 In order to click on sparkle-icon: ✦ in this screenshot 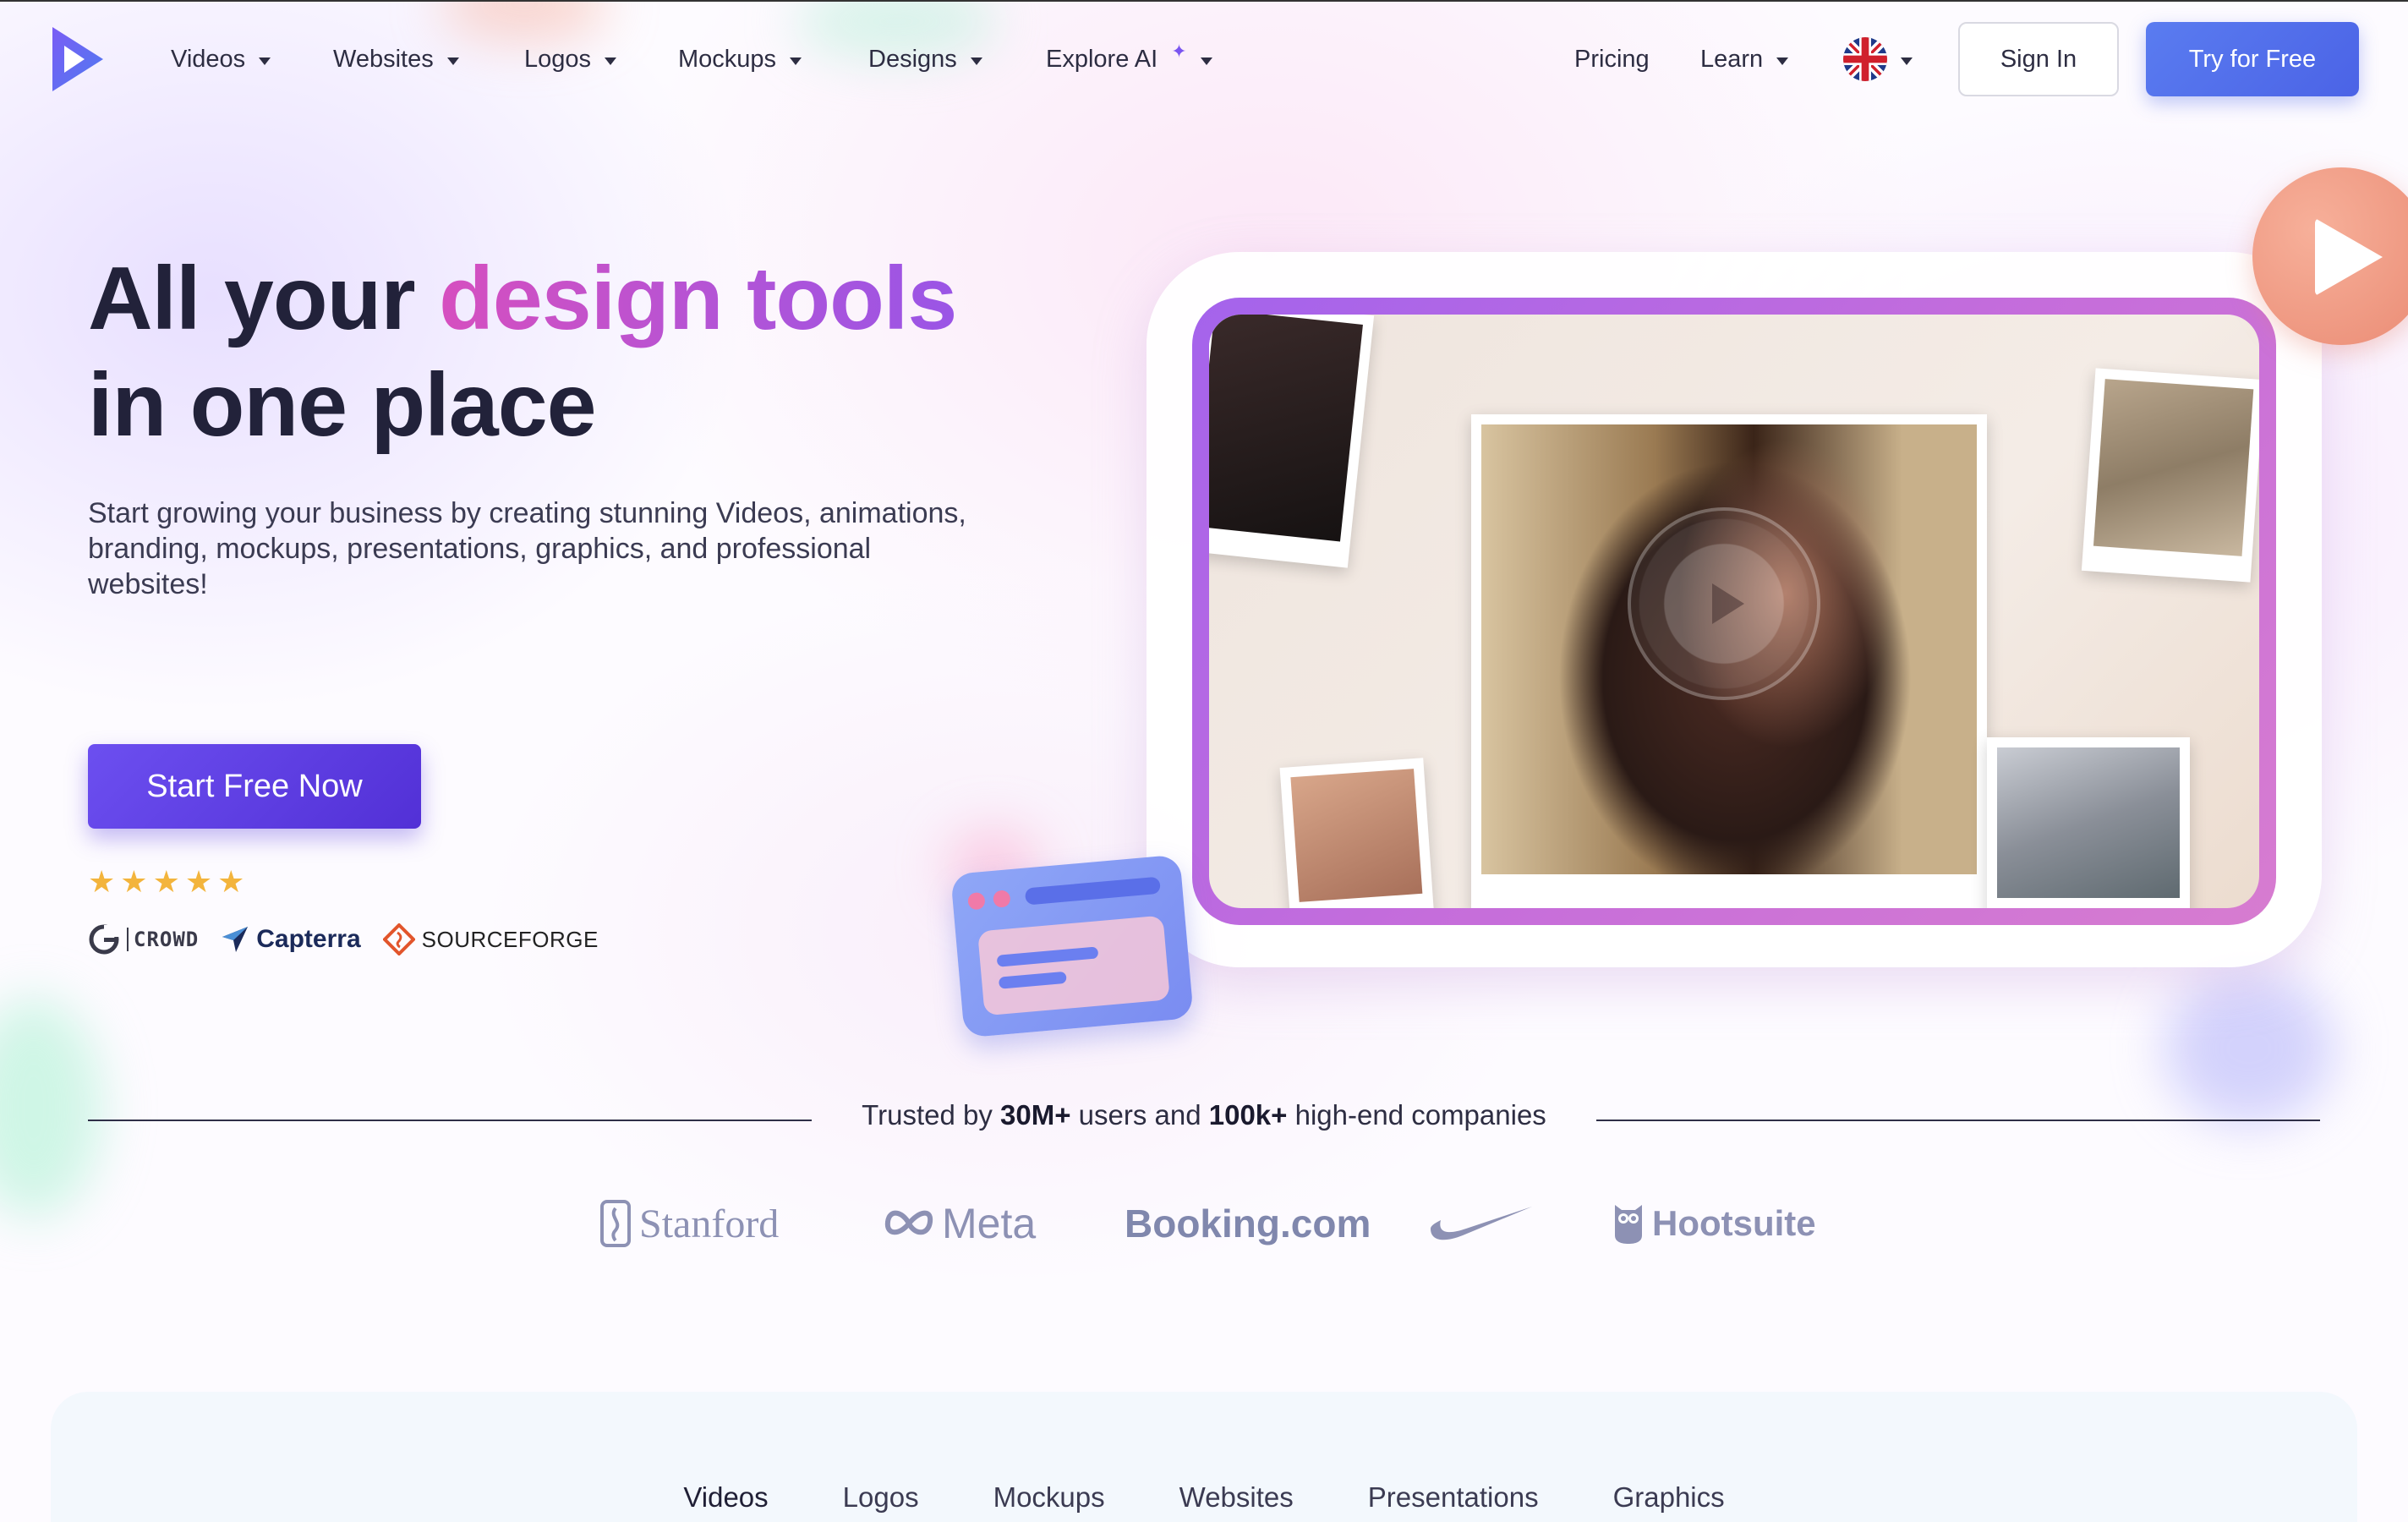, I will do `click(1179, 51)`.